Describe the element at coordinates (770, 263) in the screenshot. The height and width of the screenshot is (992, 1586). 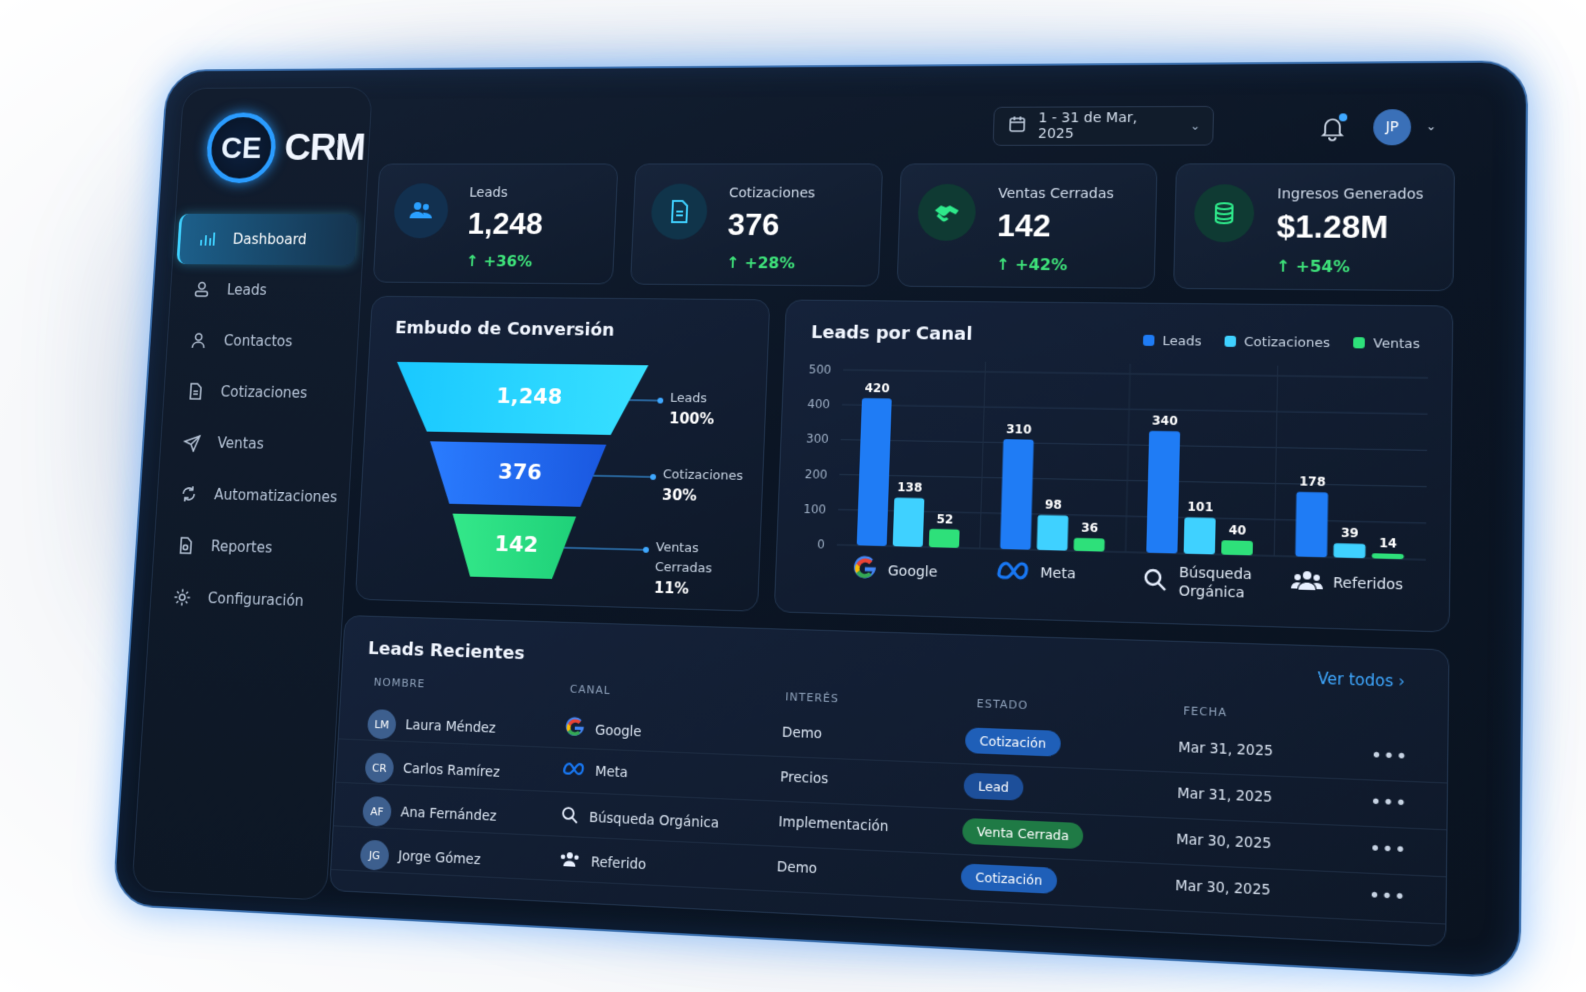
I see `kpi-delta-value: +28%` at that location.